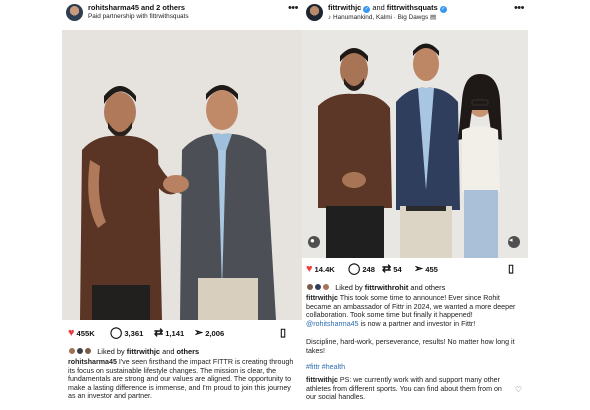 The image size is (590, 410). I want to click on comment-count: 3,361, so click(133, 333).